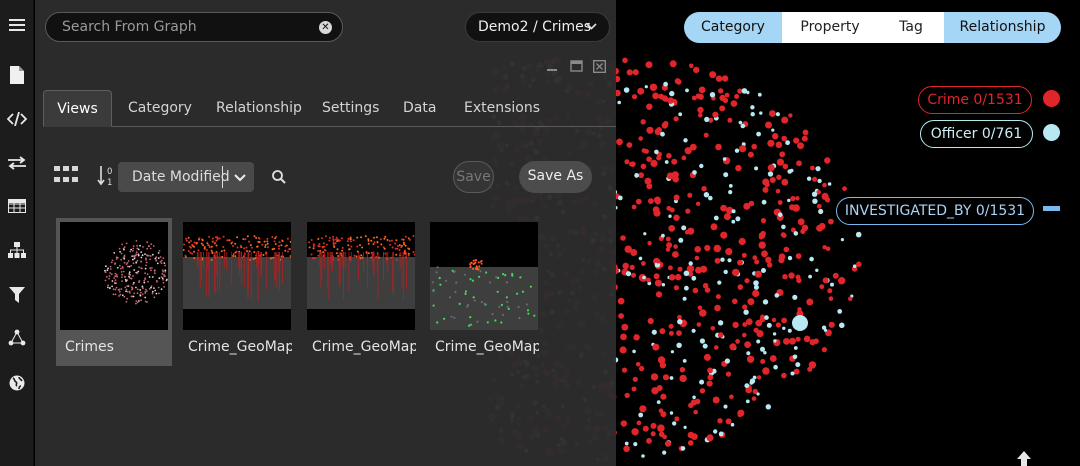 The height and width of the screenshot is (466, 1080). I want to click on sort-select: Date Modified, so click(186, 177).